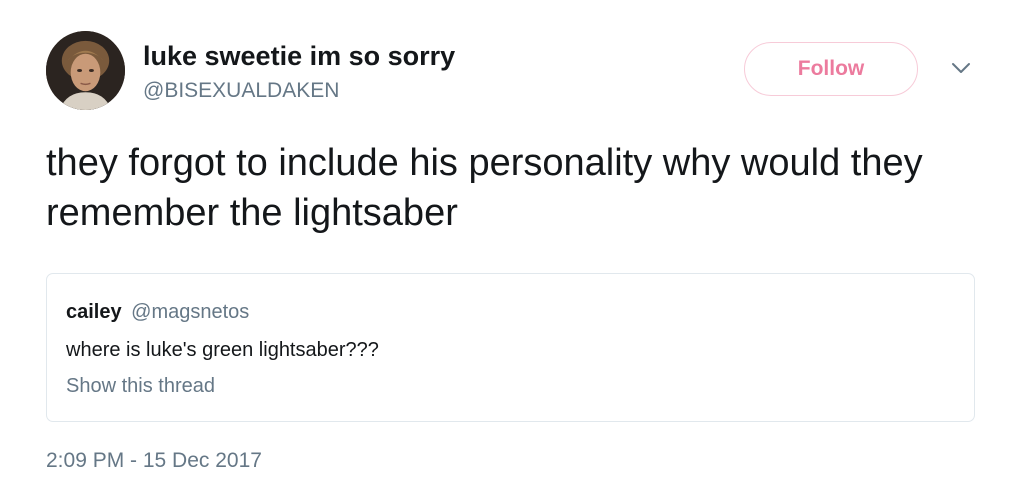 This screenshot has width=1024, height=490. Describe the element at coordinates (140, 386) in the screenshot. I see `show-thread-link: Show this thread` at that location.